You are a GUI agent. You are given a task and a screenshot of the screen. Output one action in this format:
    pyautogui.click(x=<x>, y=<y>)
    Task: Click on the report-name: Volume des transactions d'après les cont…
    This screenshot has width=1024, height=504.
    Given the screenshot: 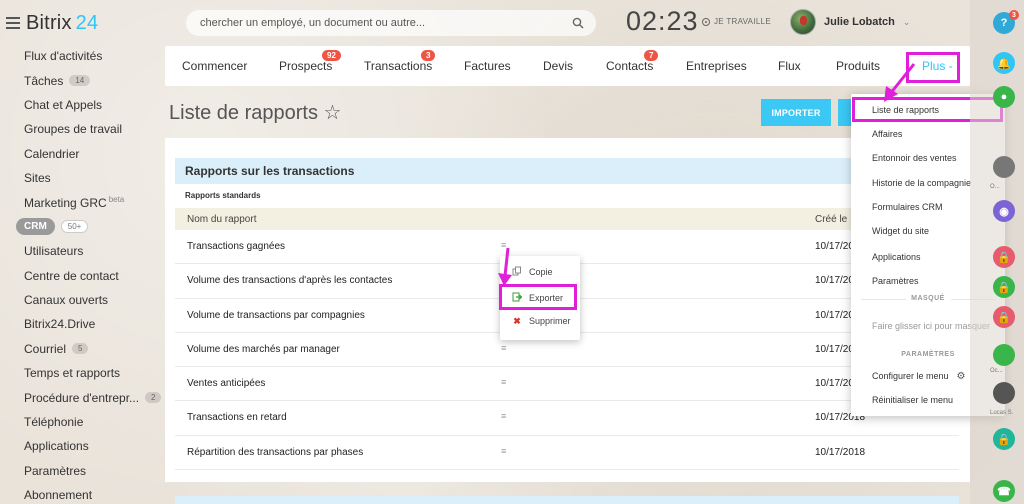 What is the action you would take?
    pyautogui.click(x=289, y=280)
    